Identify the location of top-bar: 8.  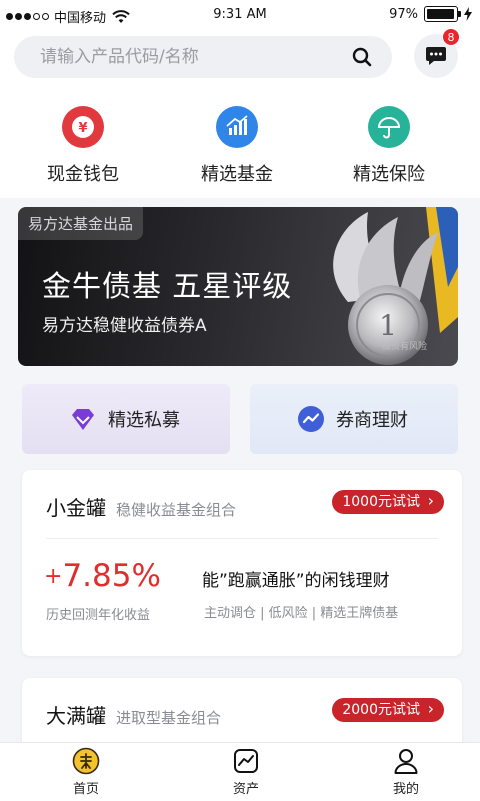
(240, 59).